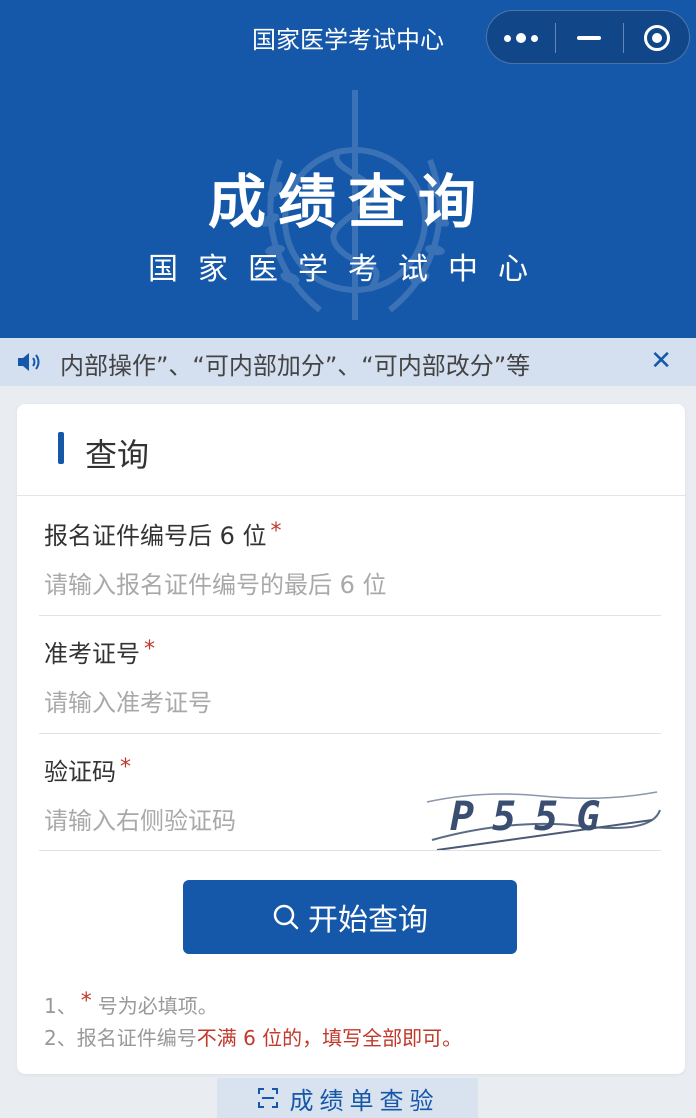  I want to click on more-button, so click(521, 38).